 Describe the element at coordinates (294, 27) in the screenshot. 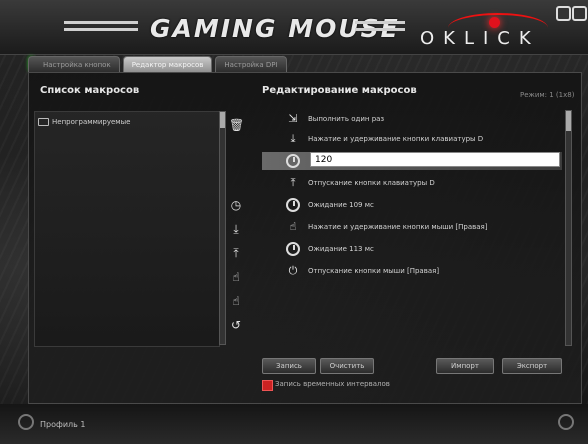

I see `title-bar: GAMING MOUSE OKLICK` at that location.